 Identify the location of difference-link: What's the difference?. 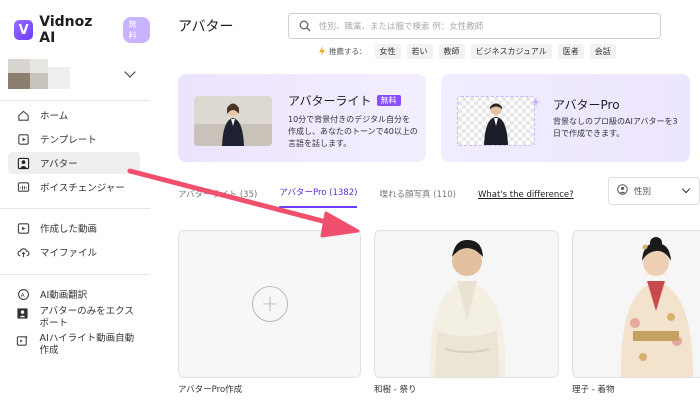
(526, 199).